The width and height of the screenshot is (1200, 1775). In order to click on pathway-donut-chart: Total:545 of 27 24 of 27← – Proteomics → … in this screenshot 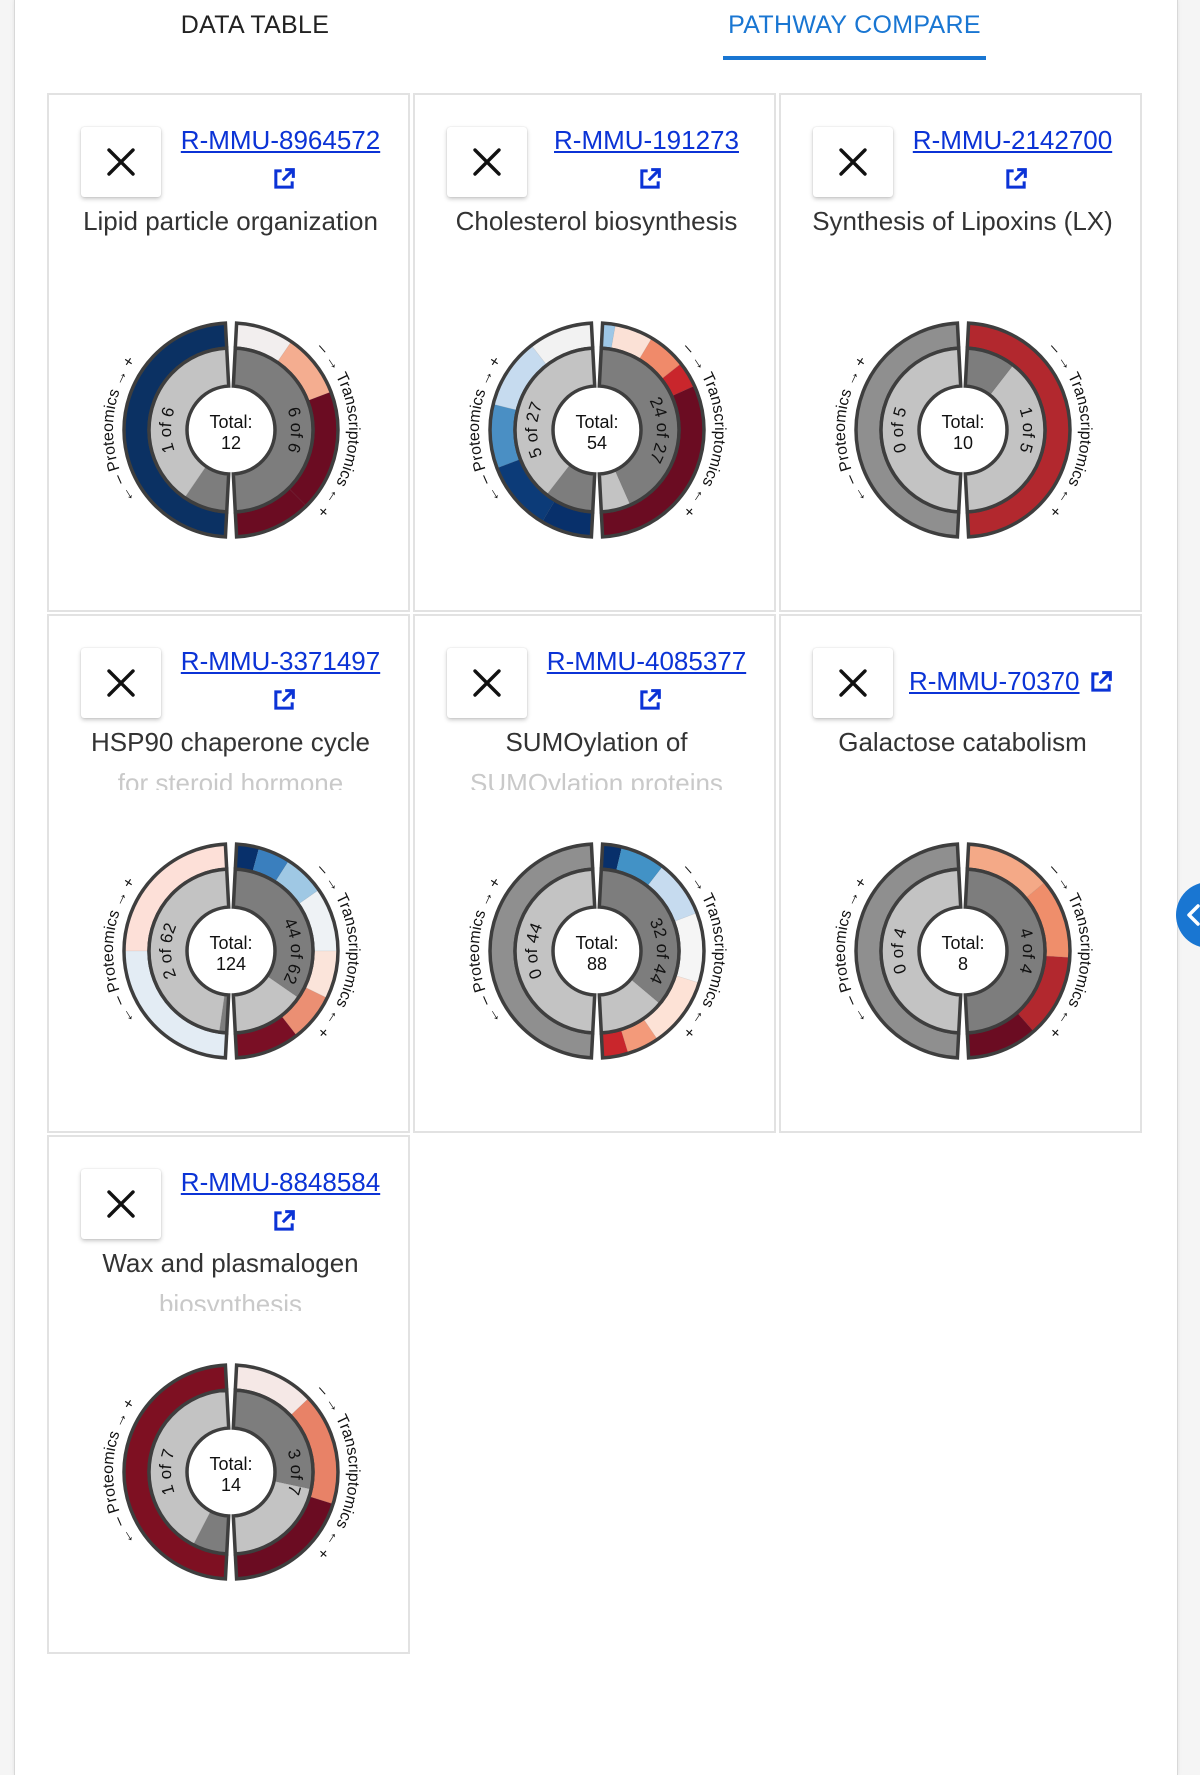, I will do `click(597, 430)`.